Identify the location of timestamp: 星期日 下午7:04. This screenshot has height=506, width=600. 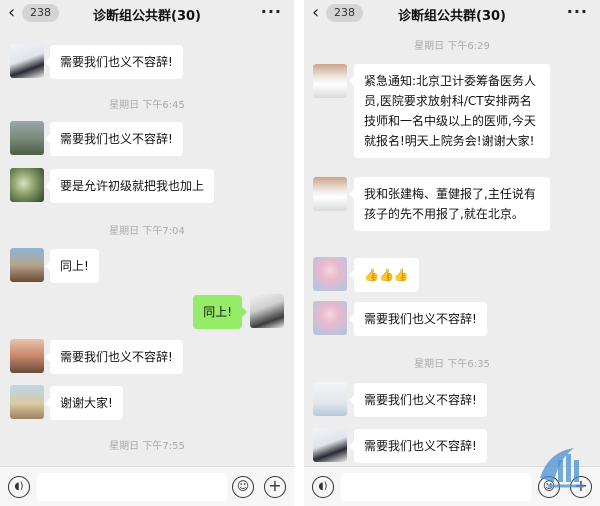
(147, 231).